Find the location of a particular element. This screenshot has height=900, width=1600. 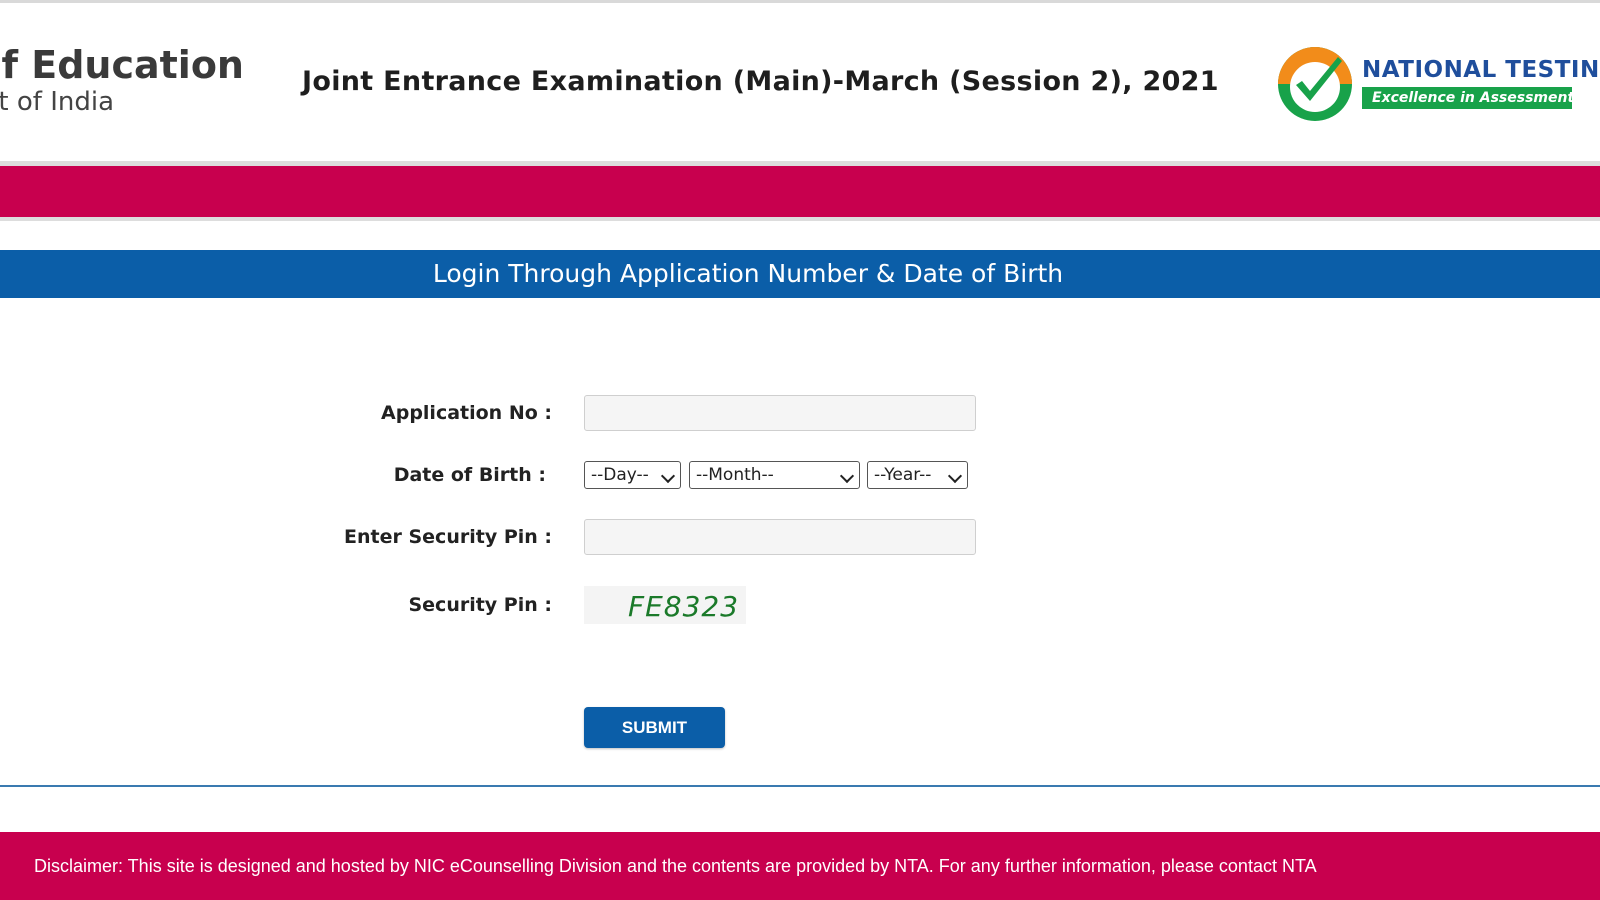

captcha-image: FE8323 is located at coordinates (665, 605).